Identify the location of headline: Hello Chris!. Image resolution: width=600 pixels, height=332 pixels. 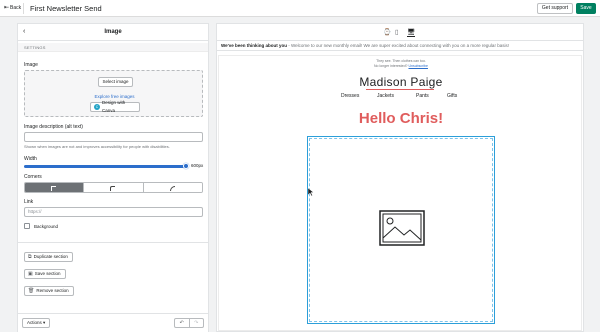
(401, 118).